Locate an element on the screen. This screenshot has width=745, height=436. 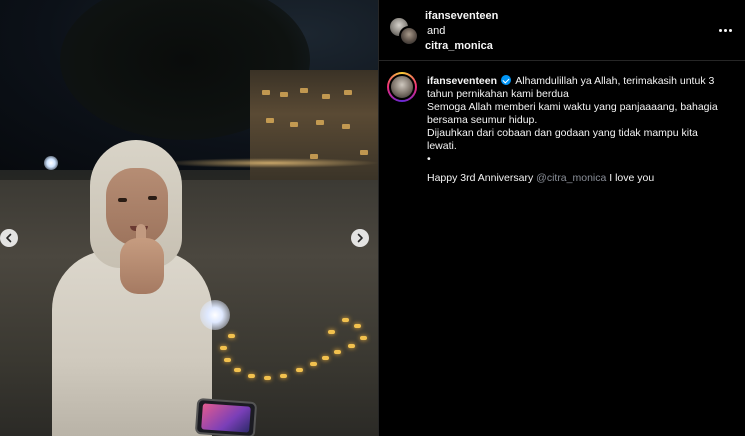
person-eye-right is located at coordinates (152, 198).